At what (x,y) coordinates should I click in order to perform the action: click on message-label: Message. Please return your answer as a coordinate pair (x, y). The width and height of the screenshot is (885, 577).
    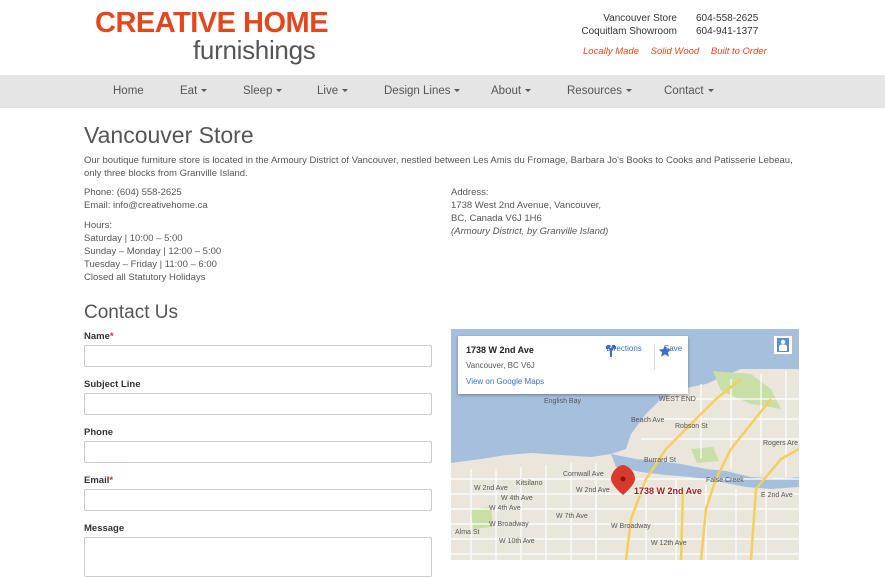
    Looking at the image, I should click on (104, 528).